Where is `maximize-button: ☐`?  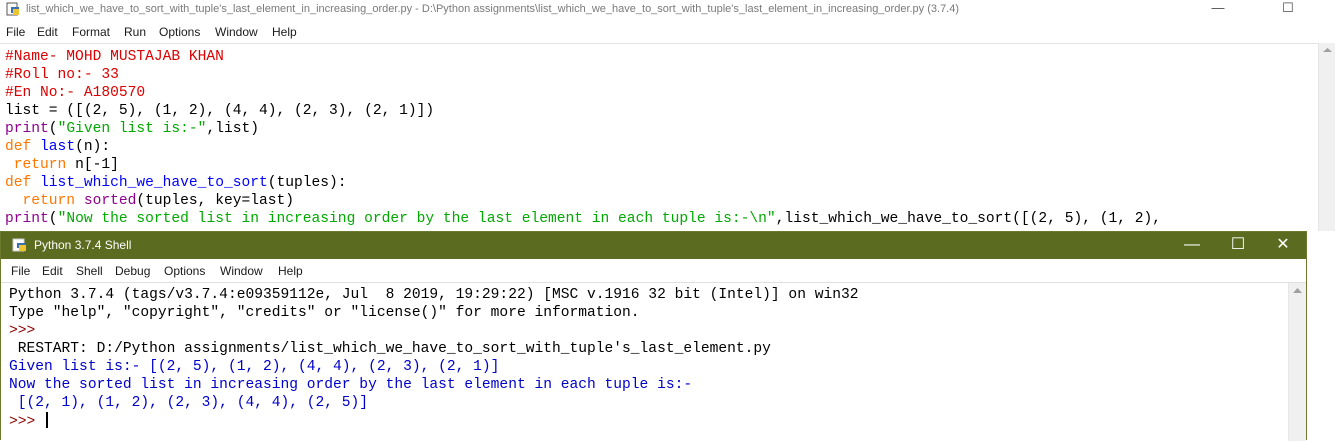 maximize-button: ☐ is located at coordinates (1288, 9).